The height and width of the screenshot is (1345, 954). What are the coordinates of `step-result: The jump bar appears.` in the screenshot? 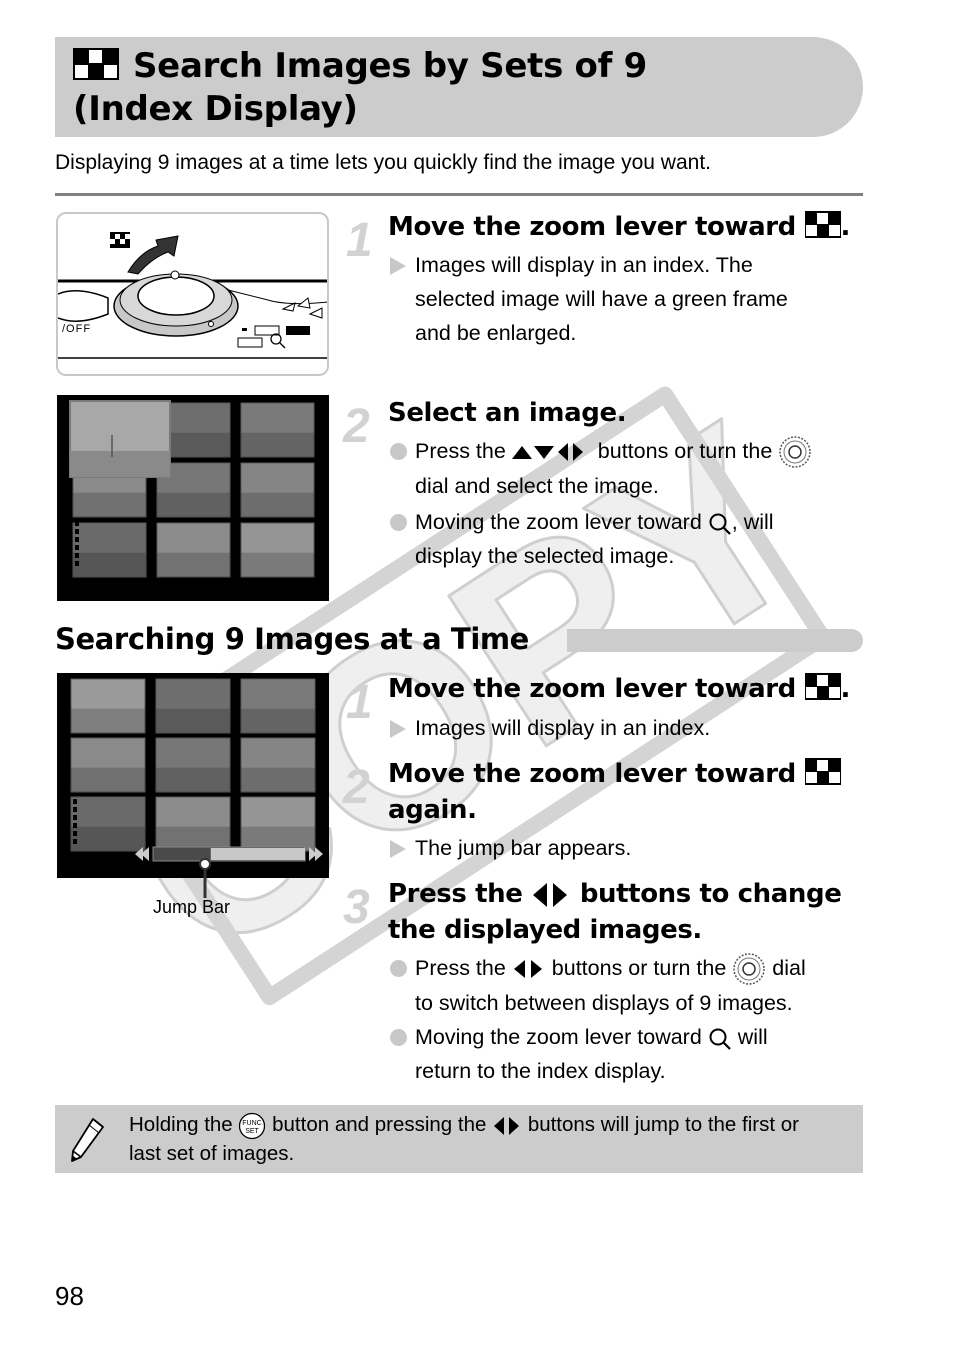 It's located at (509, 848).